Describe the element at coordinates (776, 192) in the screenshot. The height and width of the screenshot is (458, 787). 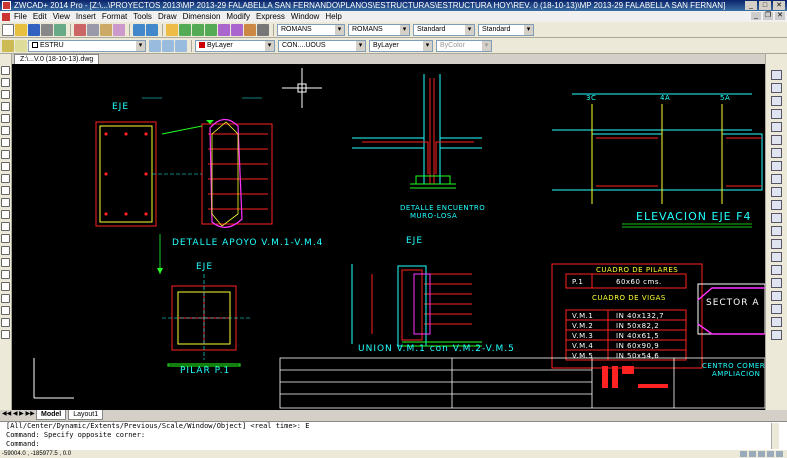
I see `fillet-icon` at that location.